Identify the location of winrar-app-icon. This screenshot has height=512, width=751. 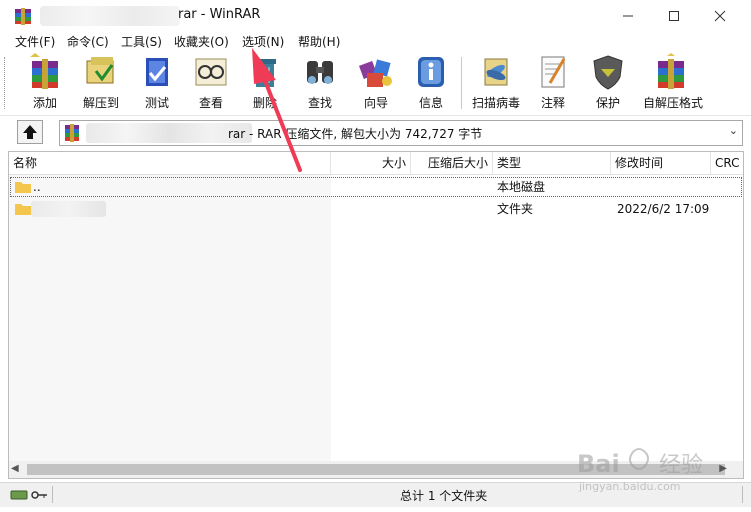
(23, 16).